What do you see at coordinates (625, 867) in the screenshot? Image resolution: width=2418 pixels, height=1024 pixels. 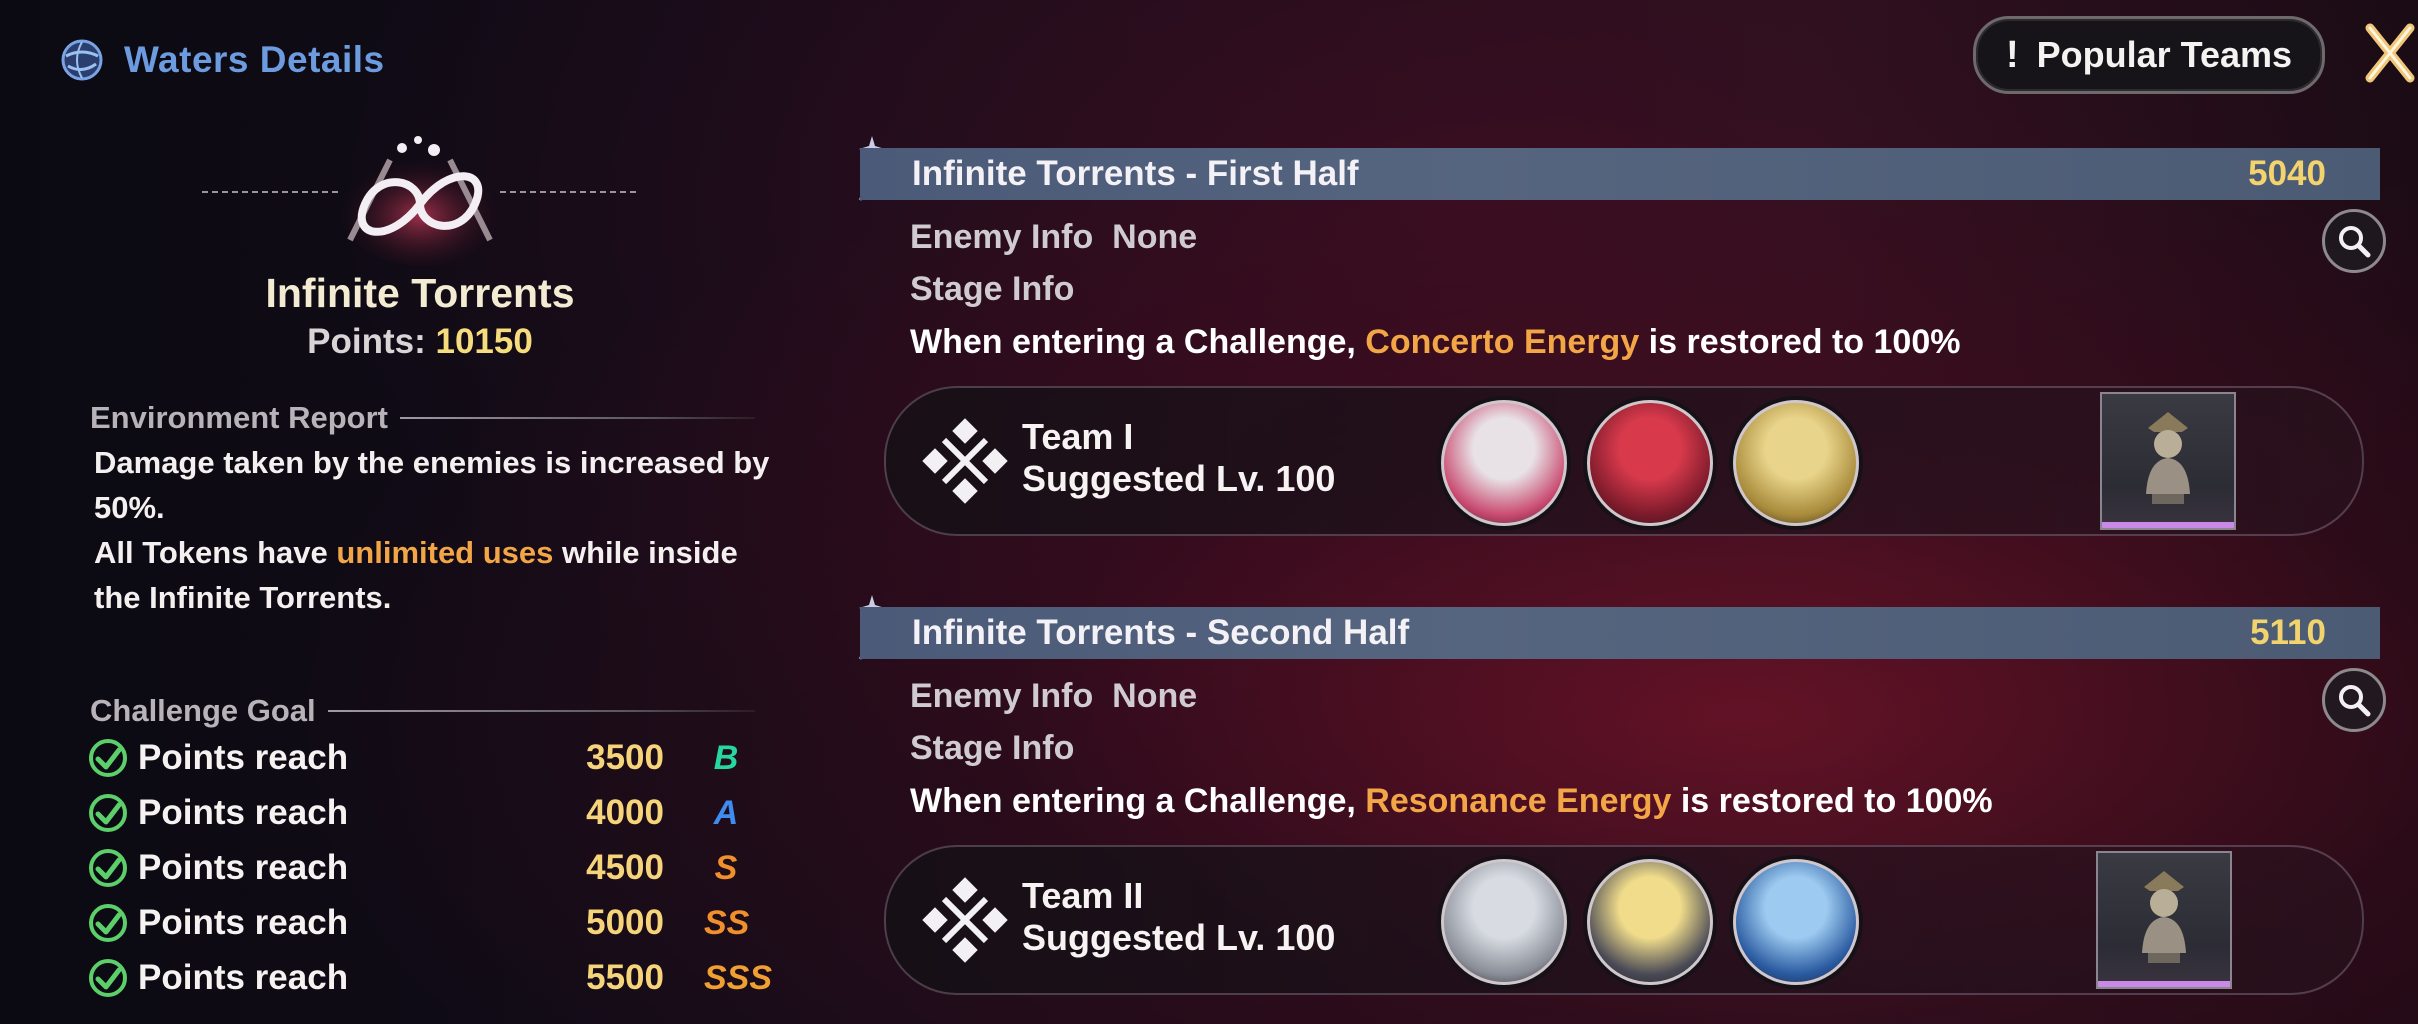 I see `goal-value: 4500` at bounding box center [625, 867].